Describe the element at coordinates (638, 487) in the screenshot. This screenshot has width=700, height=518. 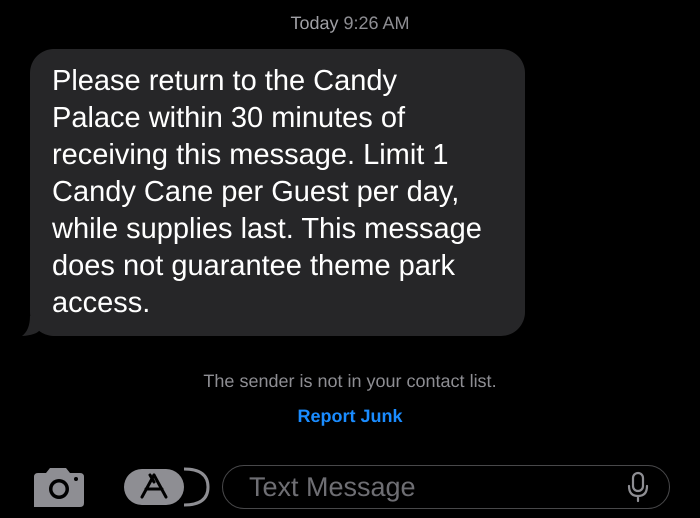
I see `microphone-icon` at that location.